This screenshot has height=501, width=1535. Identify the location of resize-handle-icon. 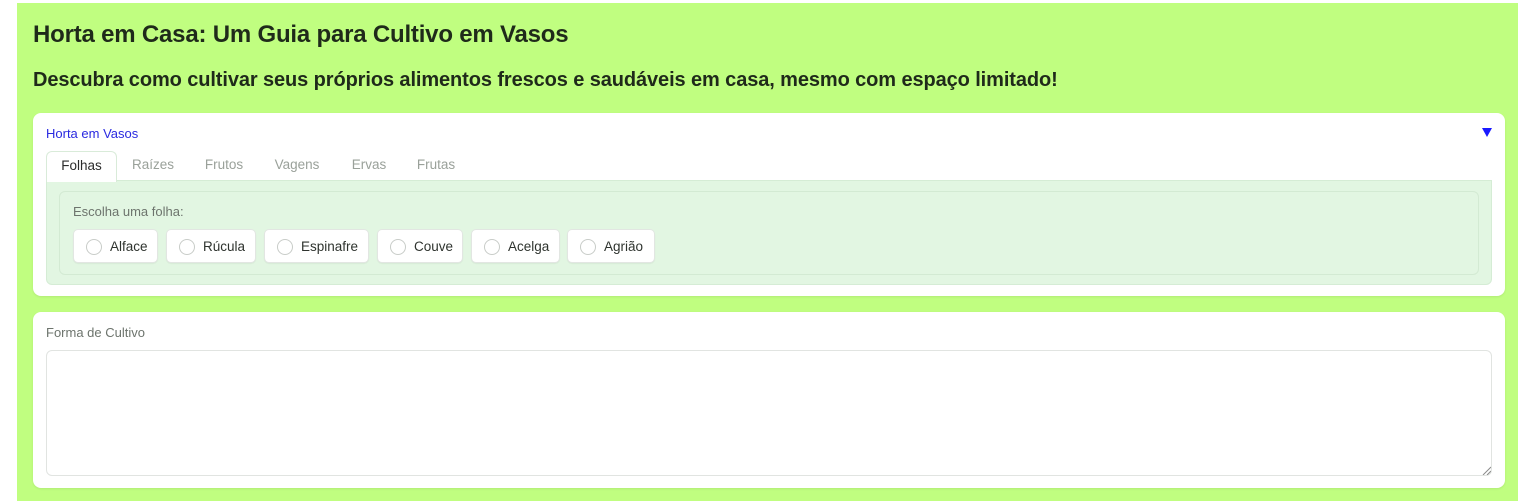
(1486, 470).